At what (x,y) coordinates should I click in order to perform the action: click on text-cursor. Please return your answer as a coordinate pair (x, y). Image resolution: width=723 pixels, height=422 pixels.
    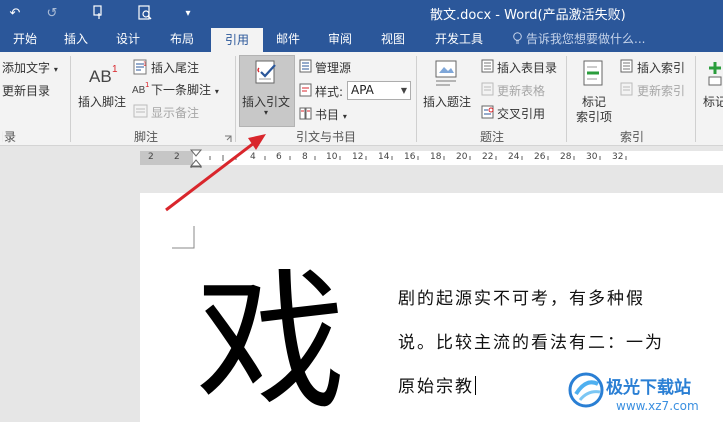
    Looking at the image, I should click on (475, 385).